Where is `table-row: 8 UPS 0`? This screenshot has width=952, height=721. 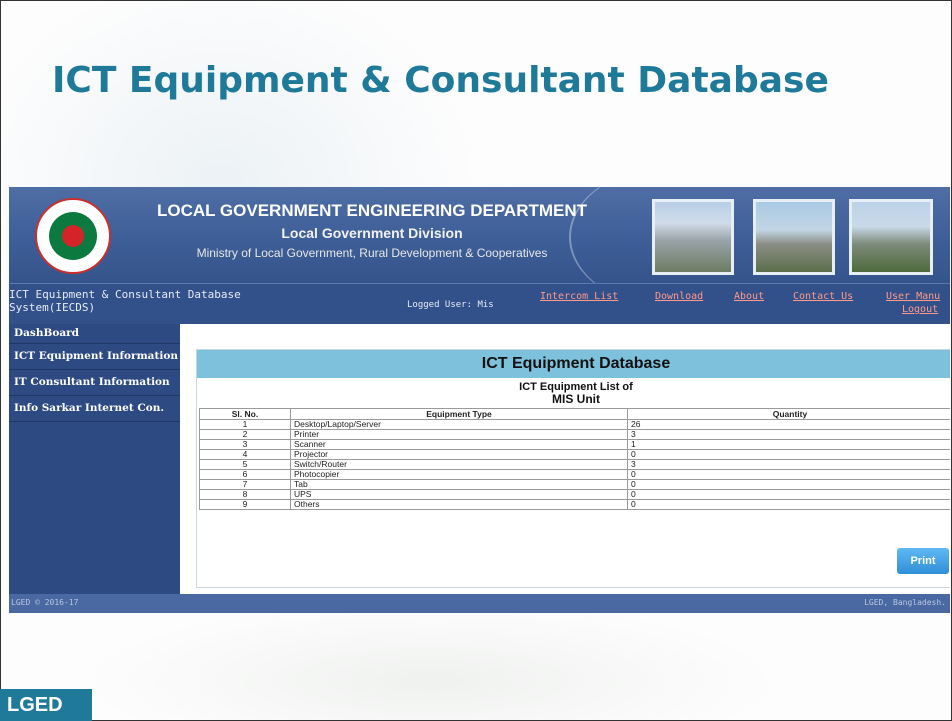 table-row: 8 UPS 0 is located at coordinates (574, 494).